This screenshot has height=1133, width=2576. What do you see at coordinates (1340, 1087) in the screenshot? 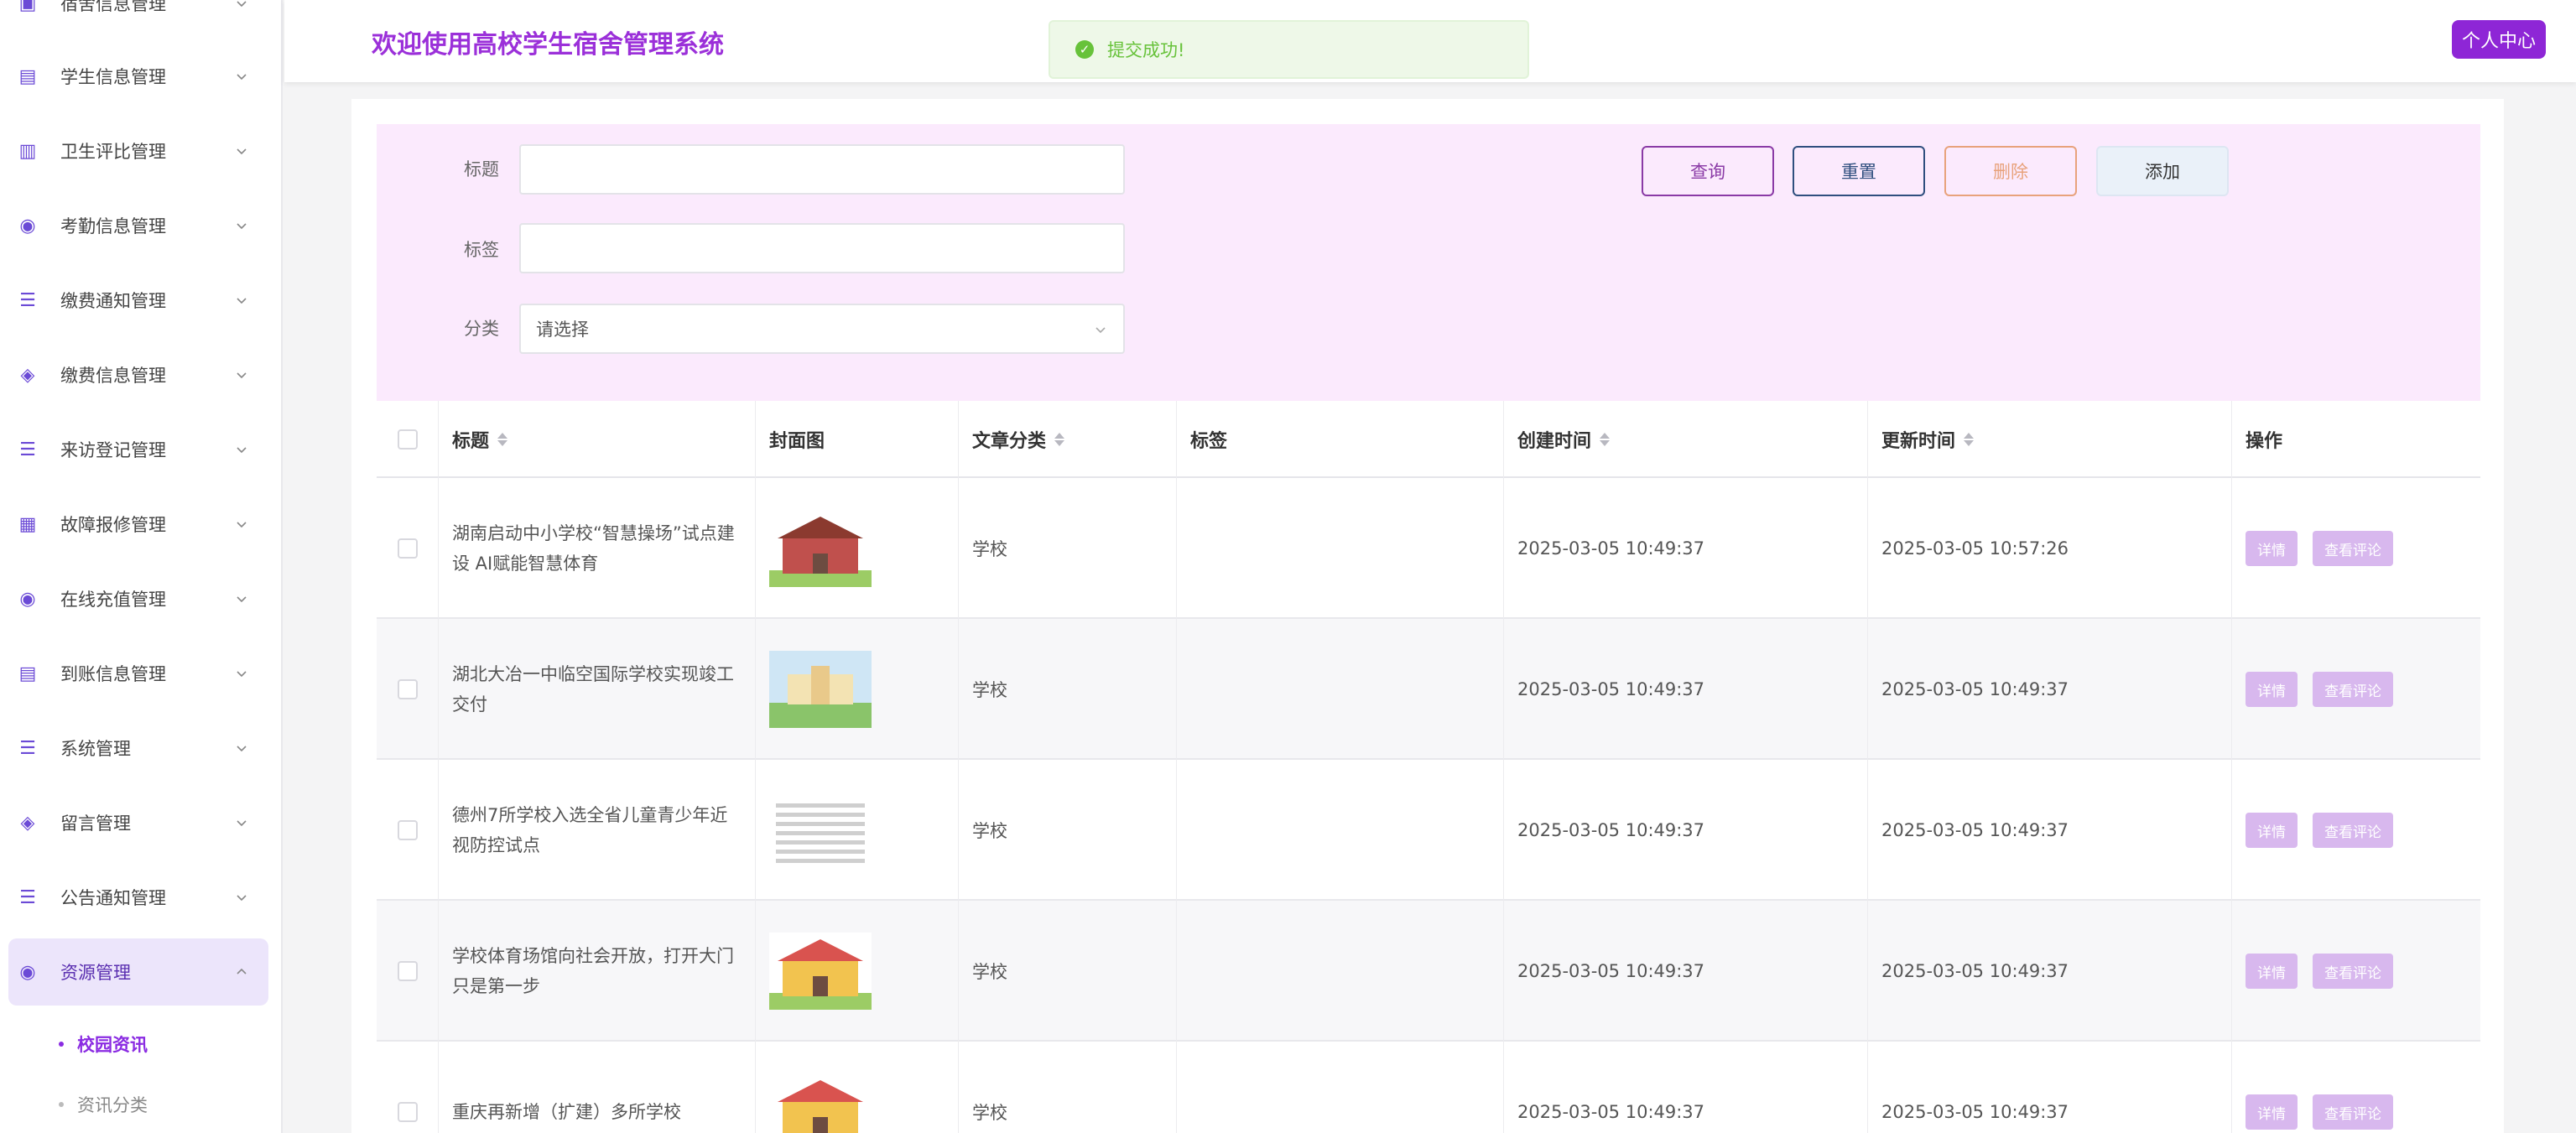
I see `tag-cell` at bounding box center [1340, 1087].